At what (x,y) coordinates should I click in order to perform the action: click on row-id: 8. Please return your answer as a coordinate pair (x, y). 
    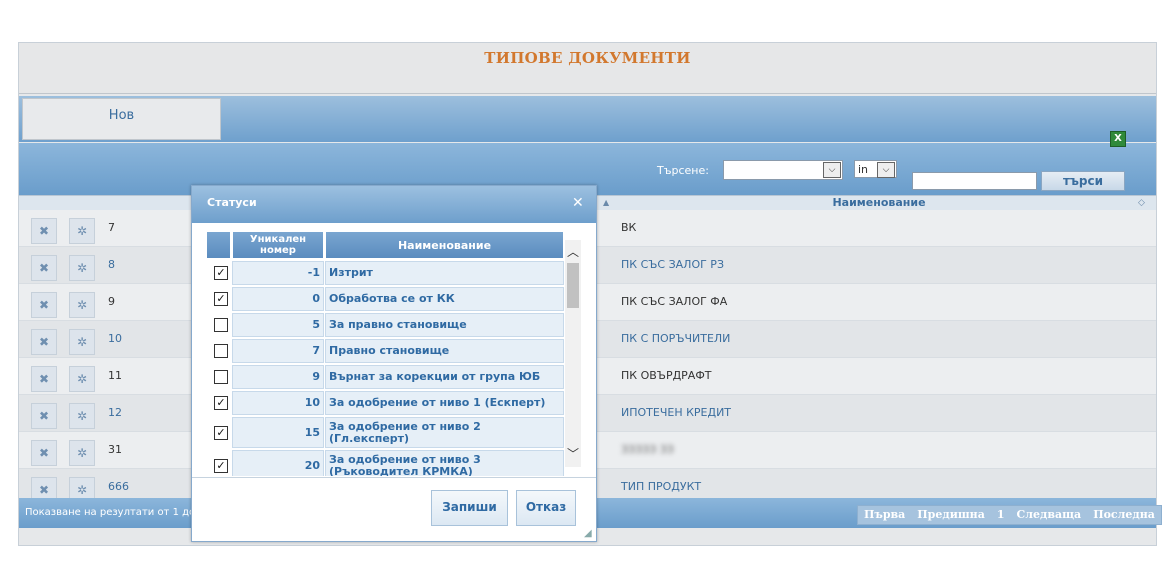
    Looking at the image, I should click on (111, 264).